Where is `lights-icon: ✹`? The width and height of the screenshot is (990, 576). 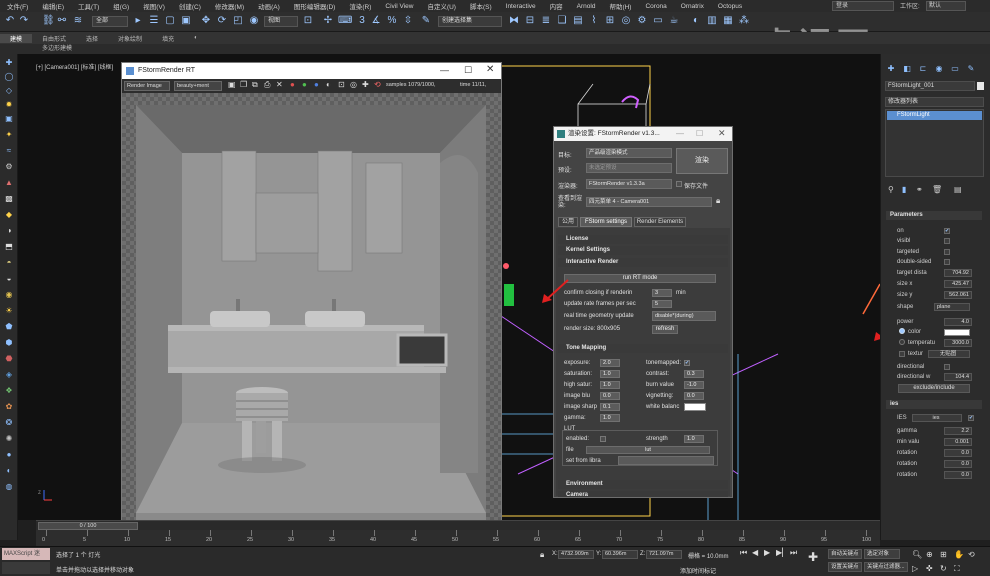
lights-icon: ✹ is located at coordinates (9, 105).